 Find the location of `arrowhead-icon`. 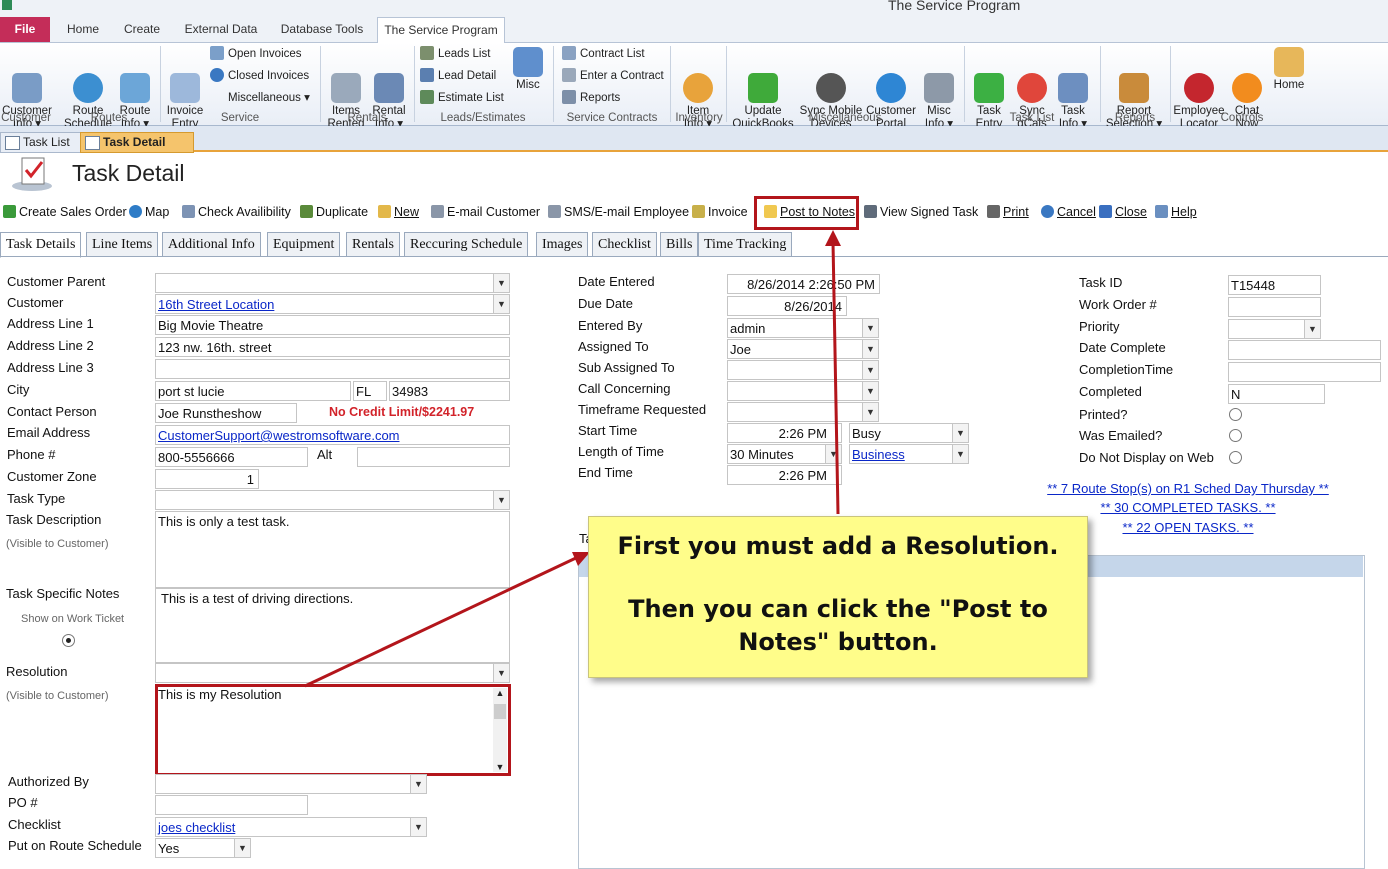

arrowhead-icon is located at coordinates (833, 238).